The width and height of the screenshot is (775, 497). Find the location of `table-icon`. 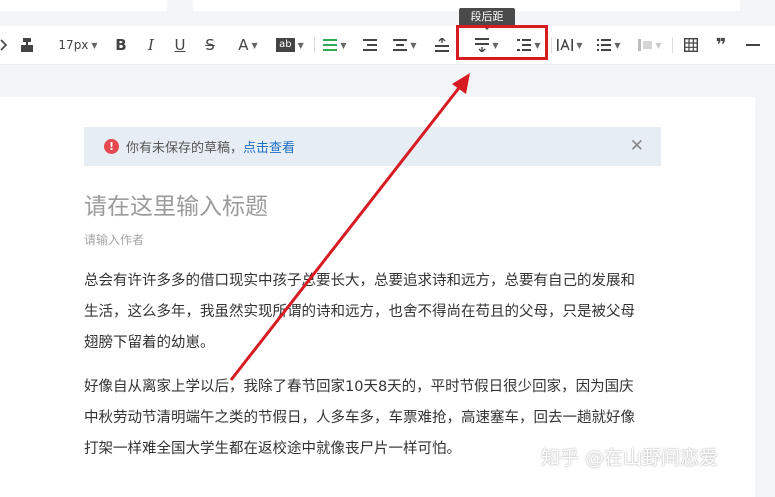

table-icon is located at coordinates (691, 45).